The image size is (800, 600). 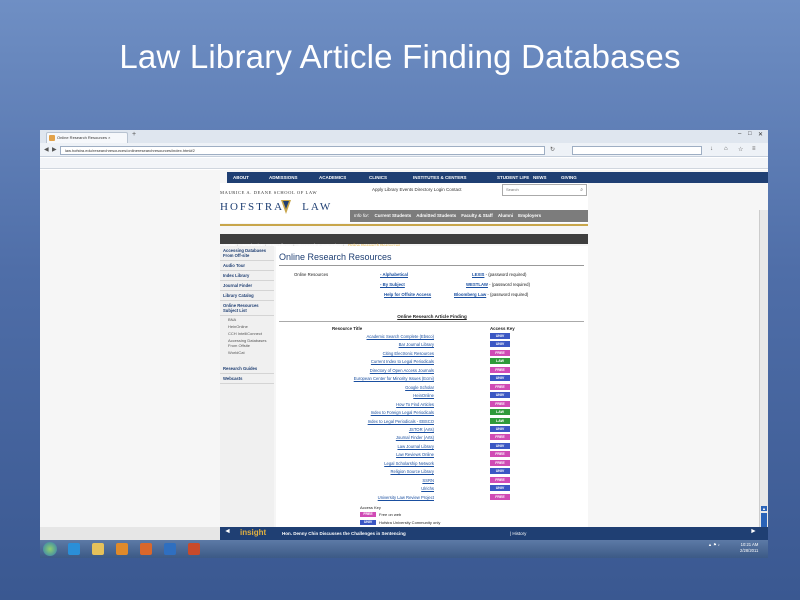 What do you see at coordinates (227, 531) in the screenshot?
I see `prev-arrow-icon: ◄` at bounding box center [227, 531].